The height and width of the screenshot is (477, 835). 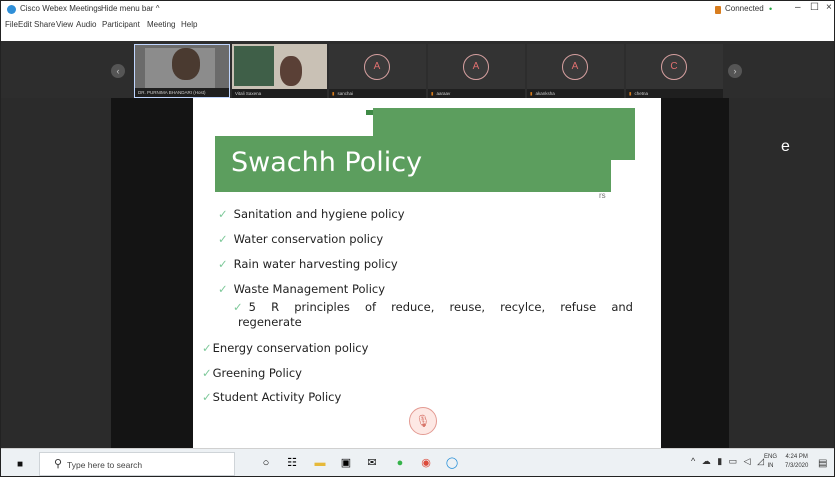 What do you see at coordinates (189, 24) in the screenshot?
I see `menu-help: Help` at bounding box center [189, 24].